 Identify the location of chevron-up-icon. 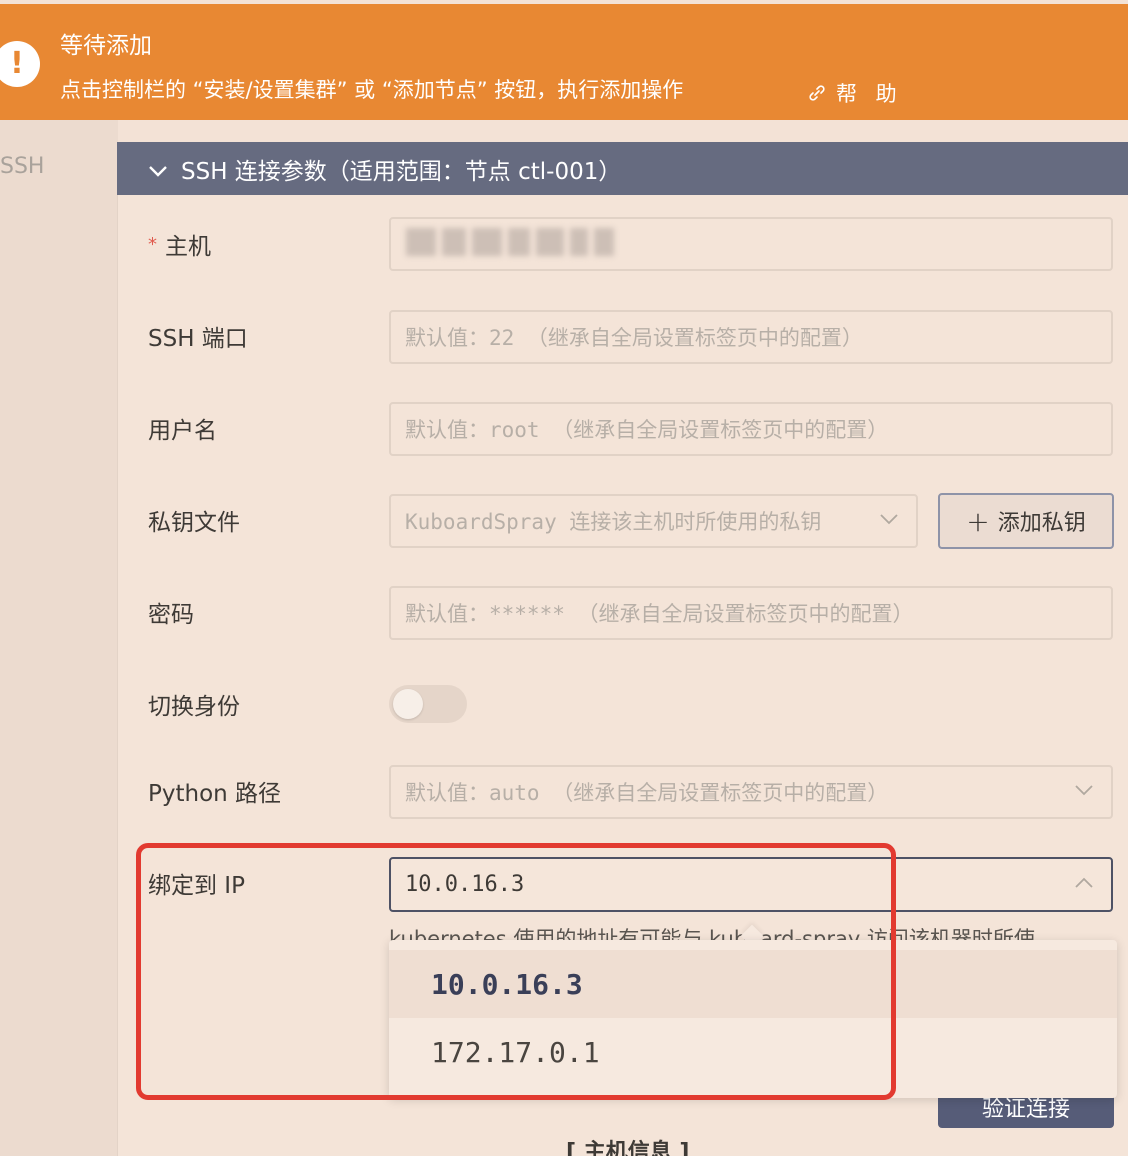
(1084, 882).